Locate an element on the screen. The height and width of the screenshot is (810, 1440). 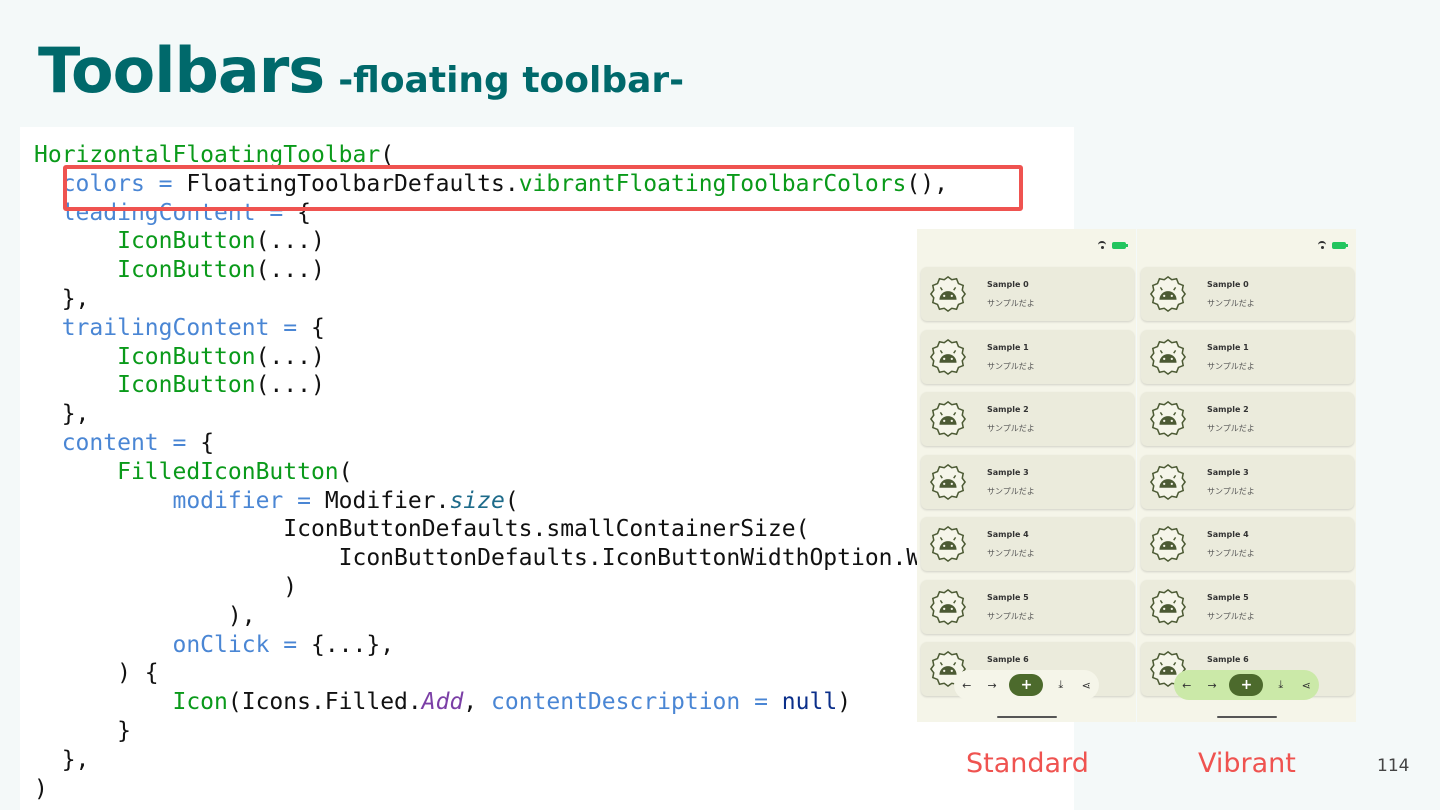
code-token: Modifier. is located at coordinates (387, 500).